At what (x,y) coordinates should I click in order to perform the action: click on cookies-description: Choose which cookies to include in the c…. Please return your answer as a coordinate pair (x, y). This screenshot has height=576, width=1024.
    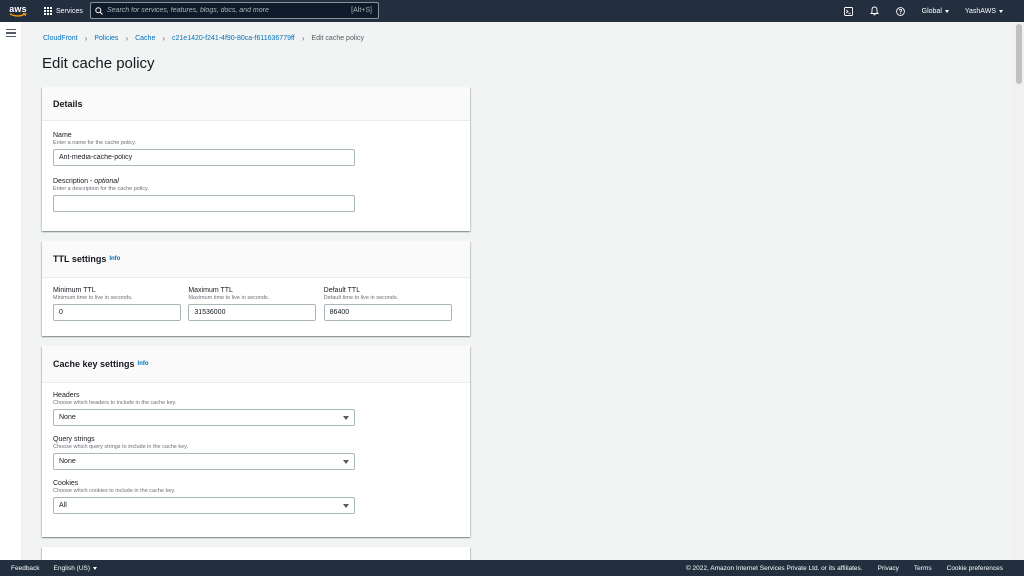
    Looking at the image, I should click on (114, 491).